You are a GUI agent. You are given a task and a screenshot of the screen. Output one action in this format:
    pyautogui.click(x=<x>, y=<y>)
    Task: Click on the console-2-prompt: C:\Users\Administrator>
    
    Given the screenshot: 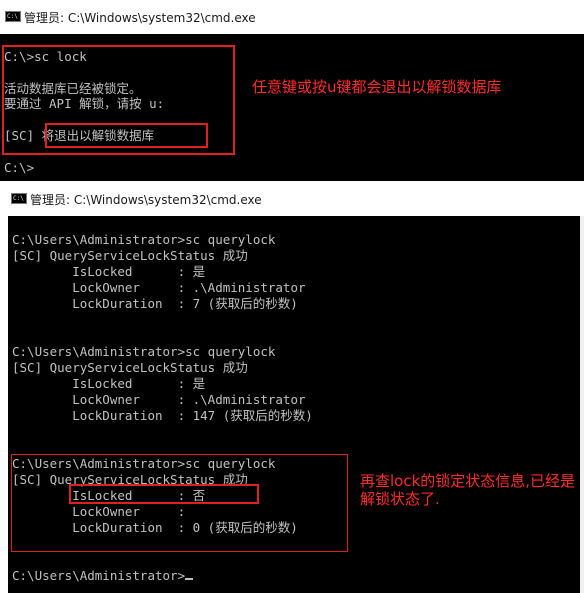 What is the action you would take?
    pyautogui.click(x=103, y=576)
    